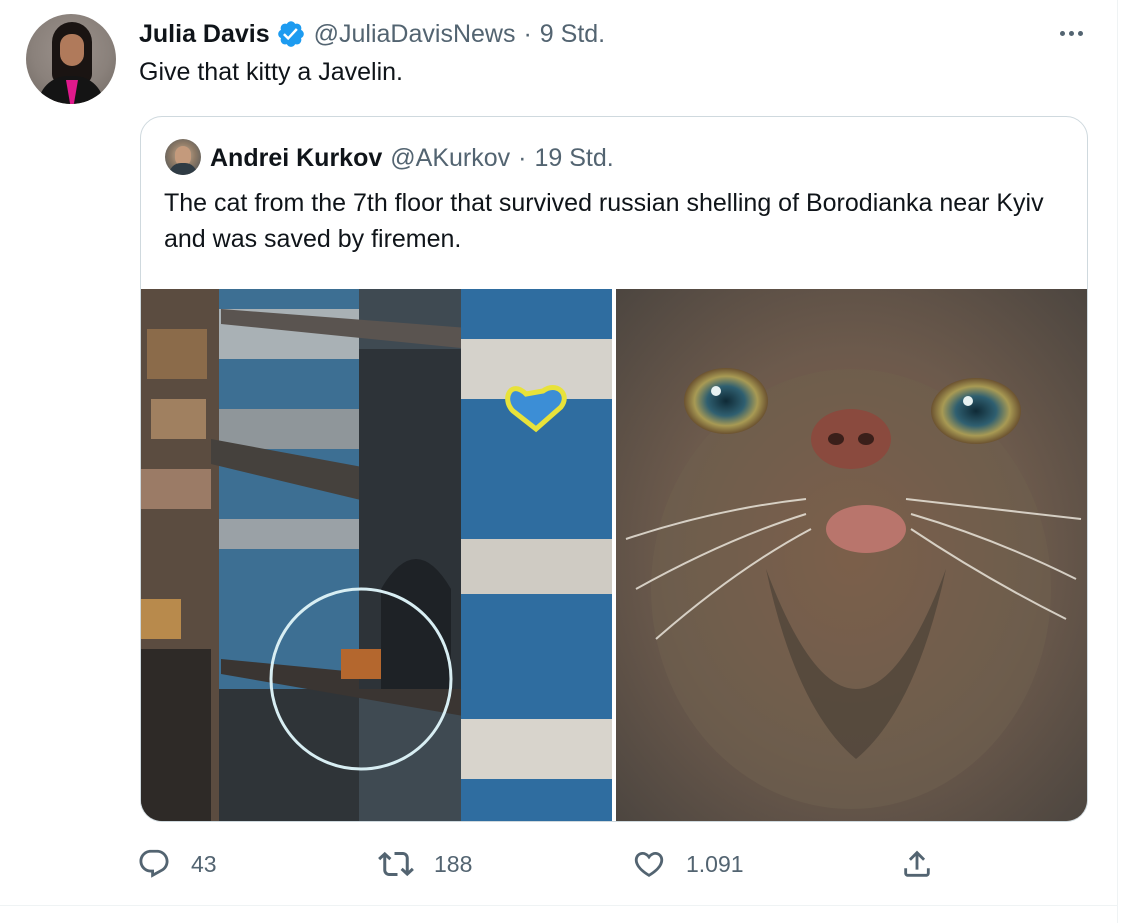  What do you see at coordinates (649, 864) in the screenshot?
I see `like-icon` at bounding box center [649, 864].